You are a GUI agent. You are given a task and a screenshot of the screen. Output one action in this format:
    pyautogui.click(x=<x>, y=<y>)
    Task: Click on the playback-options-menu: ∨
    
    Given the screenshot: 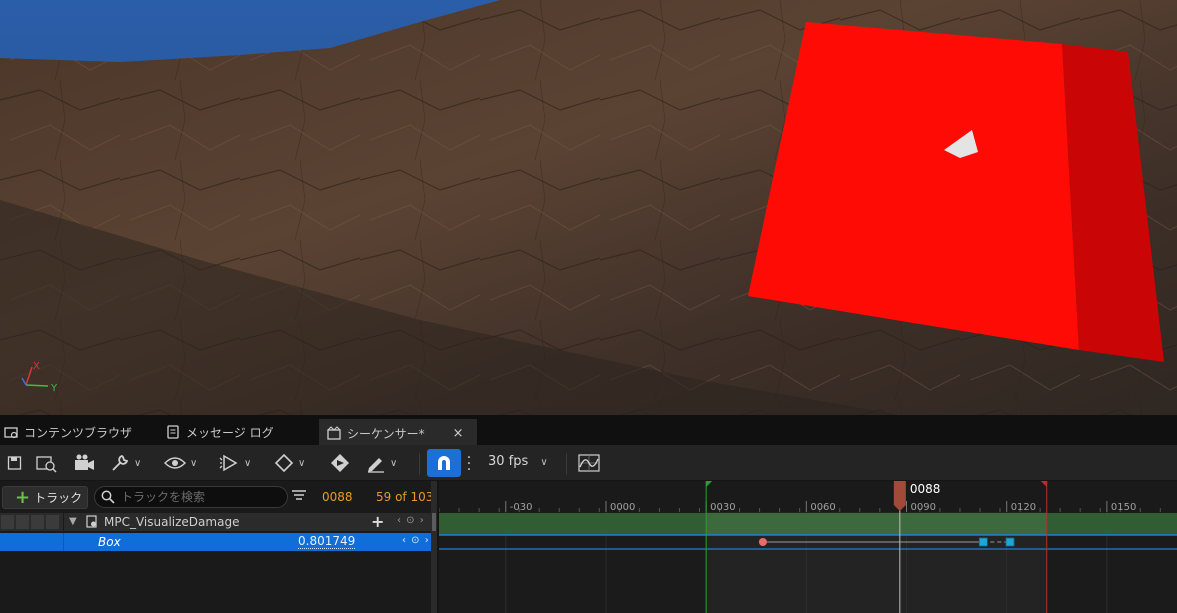 What is the action you would take?
    pyautogui.click(x=234, y=463)
    